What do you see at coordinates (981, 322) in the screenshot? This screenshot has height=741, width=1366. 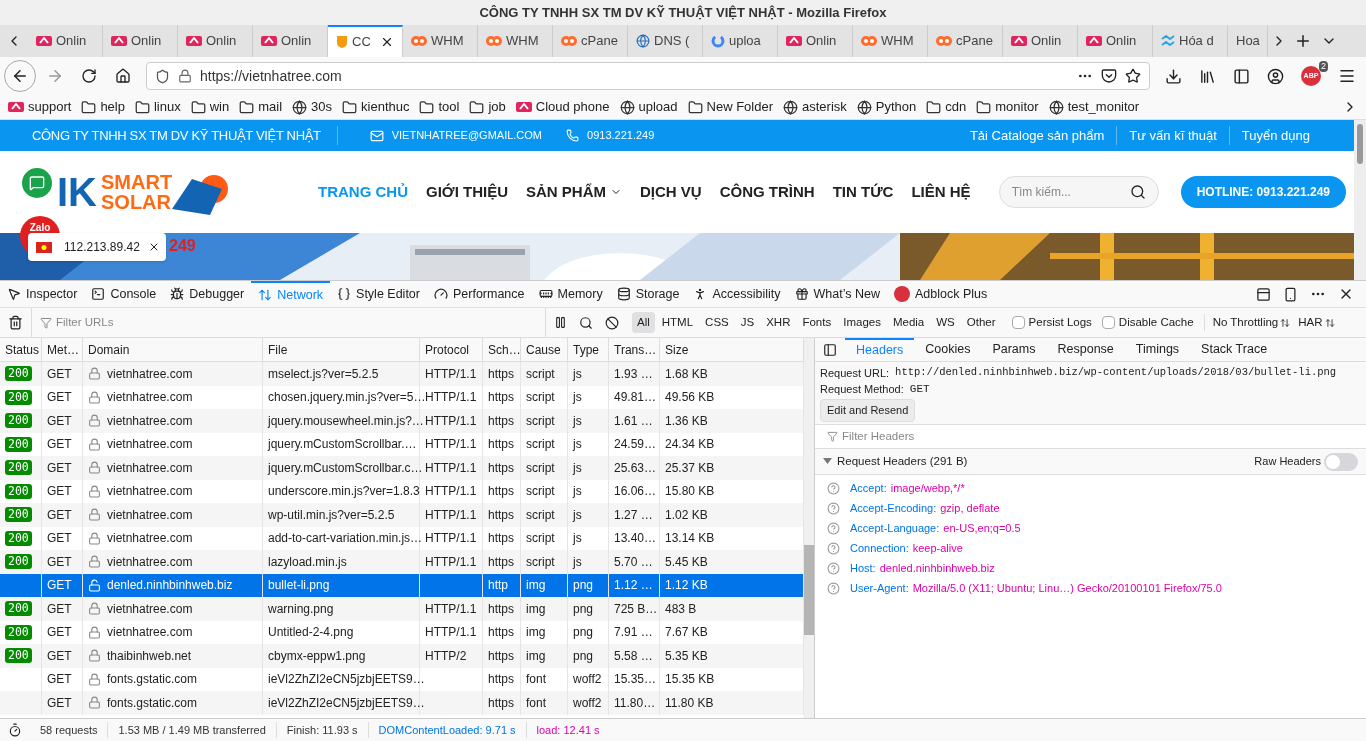 I see `type-filter: Other` at bounding box center [981, 322].